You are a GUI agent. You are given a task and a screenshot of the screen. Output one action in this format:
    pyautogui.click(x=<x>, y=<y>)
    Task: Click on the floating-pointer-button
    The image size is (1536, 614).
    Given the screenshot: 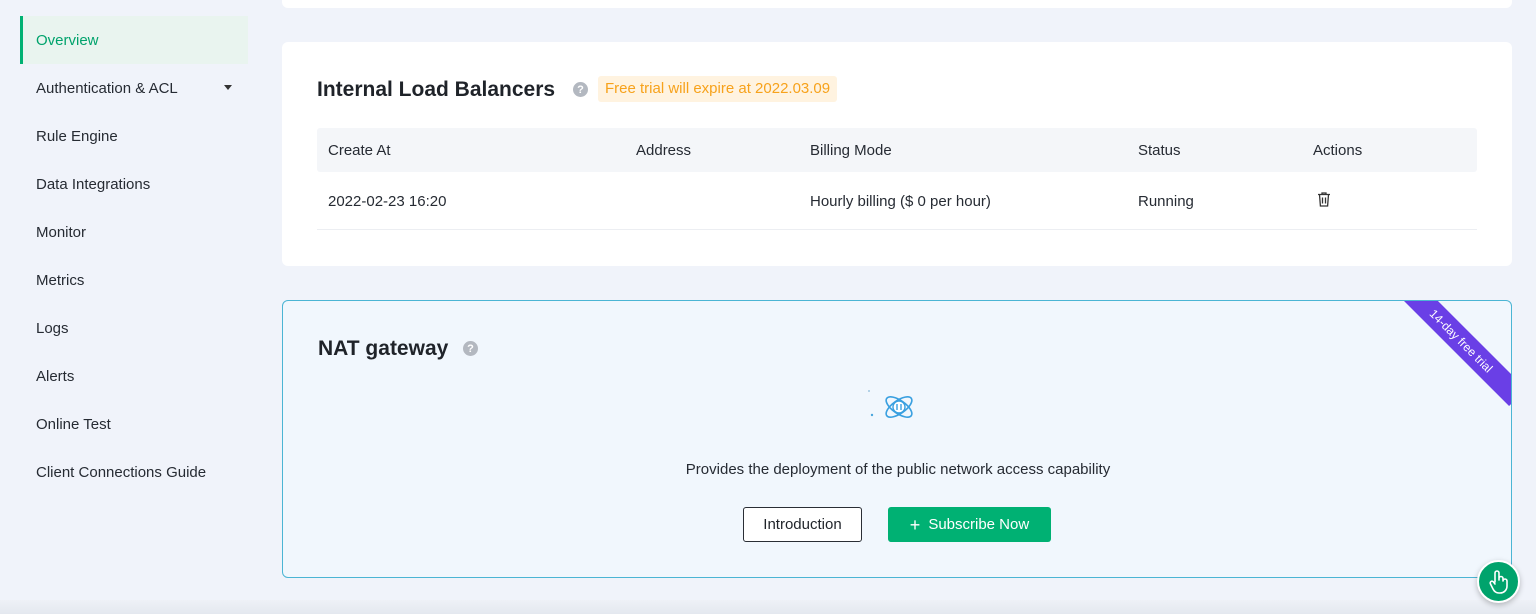 What is the action you would take?
    pyautogui.click(x=1498, y=581)
    